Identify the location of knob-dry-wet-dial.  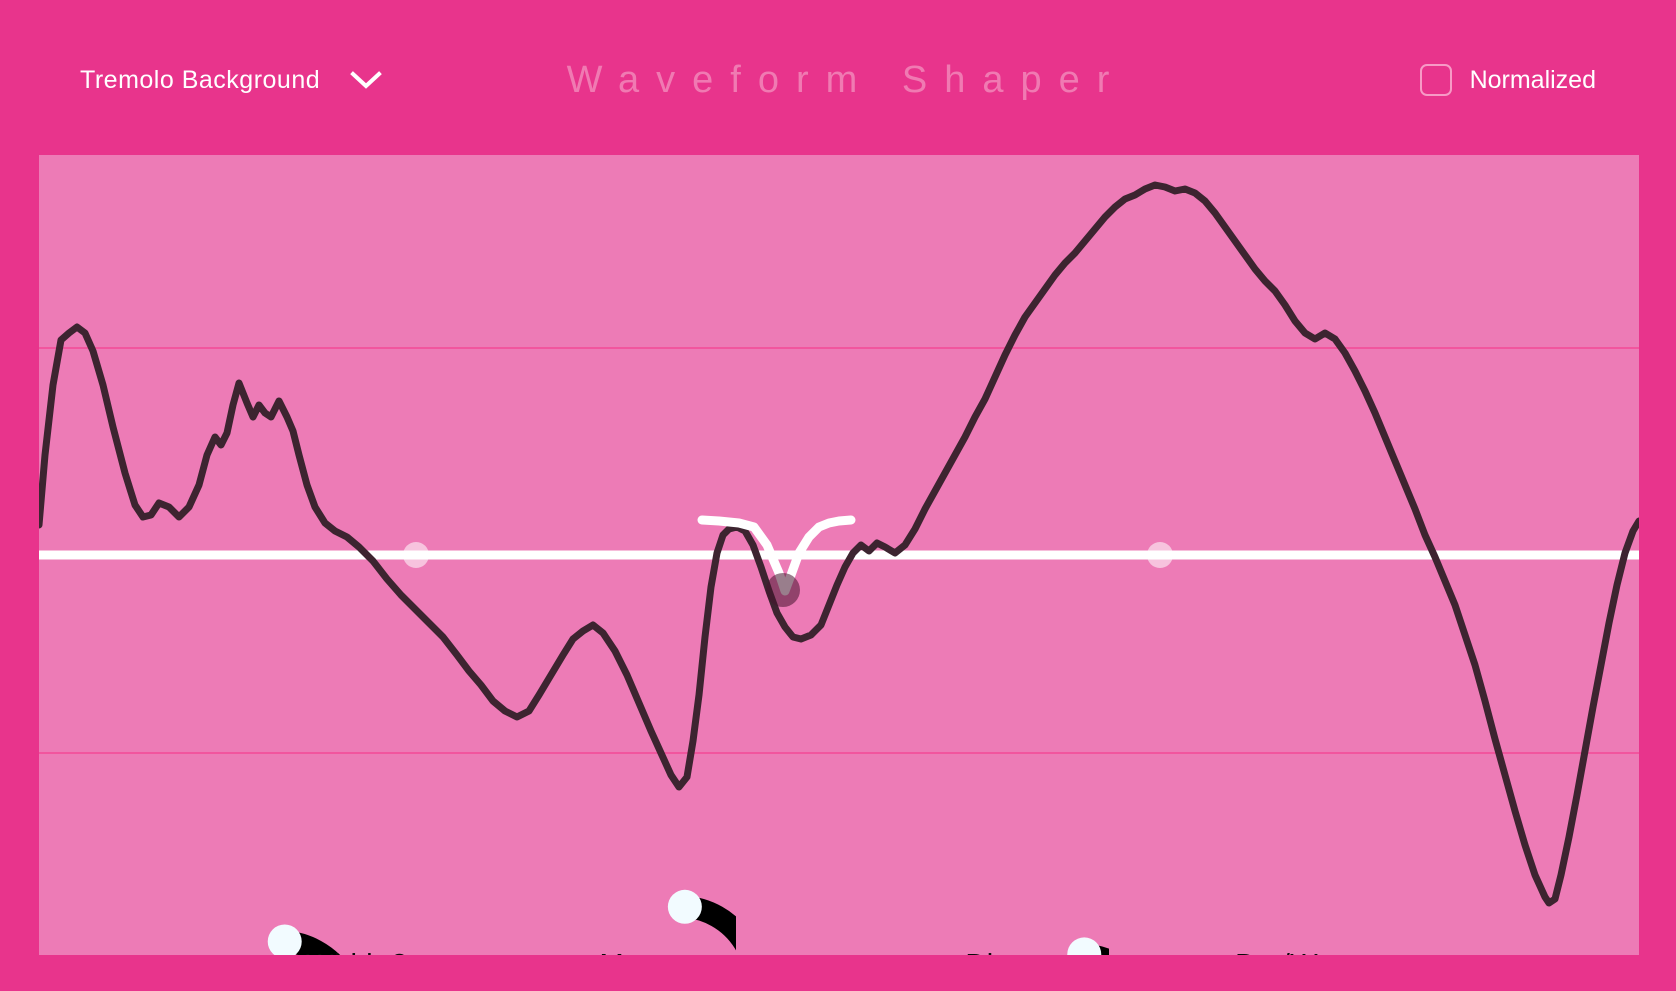
(1289, 910).